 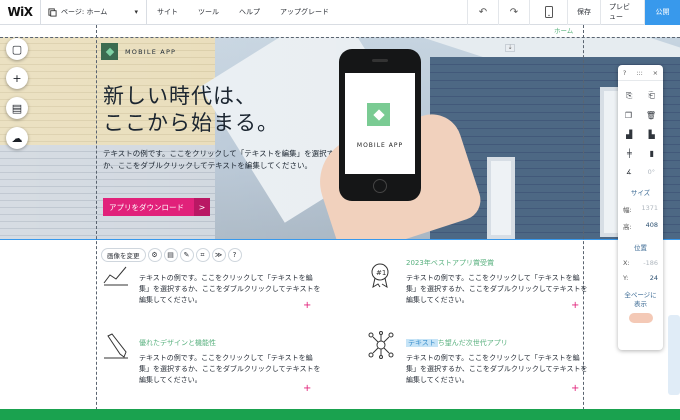 What do you see at coordinates (640, 96) in the screenshot?
I see `panel-row-1: ⎘ ⎗` at bounding box center [640, 96].